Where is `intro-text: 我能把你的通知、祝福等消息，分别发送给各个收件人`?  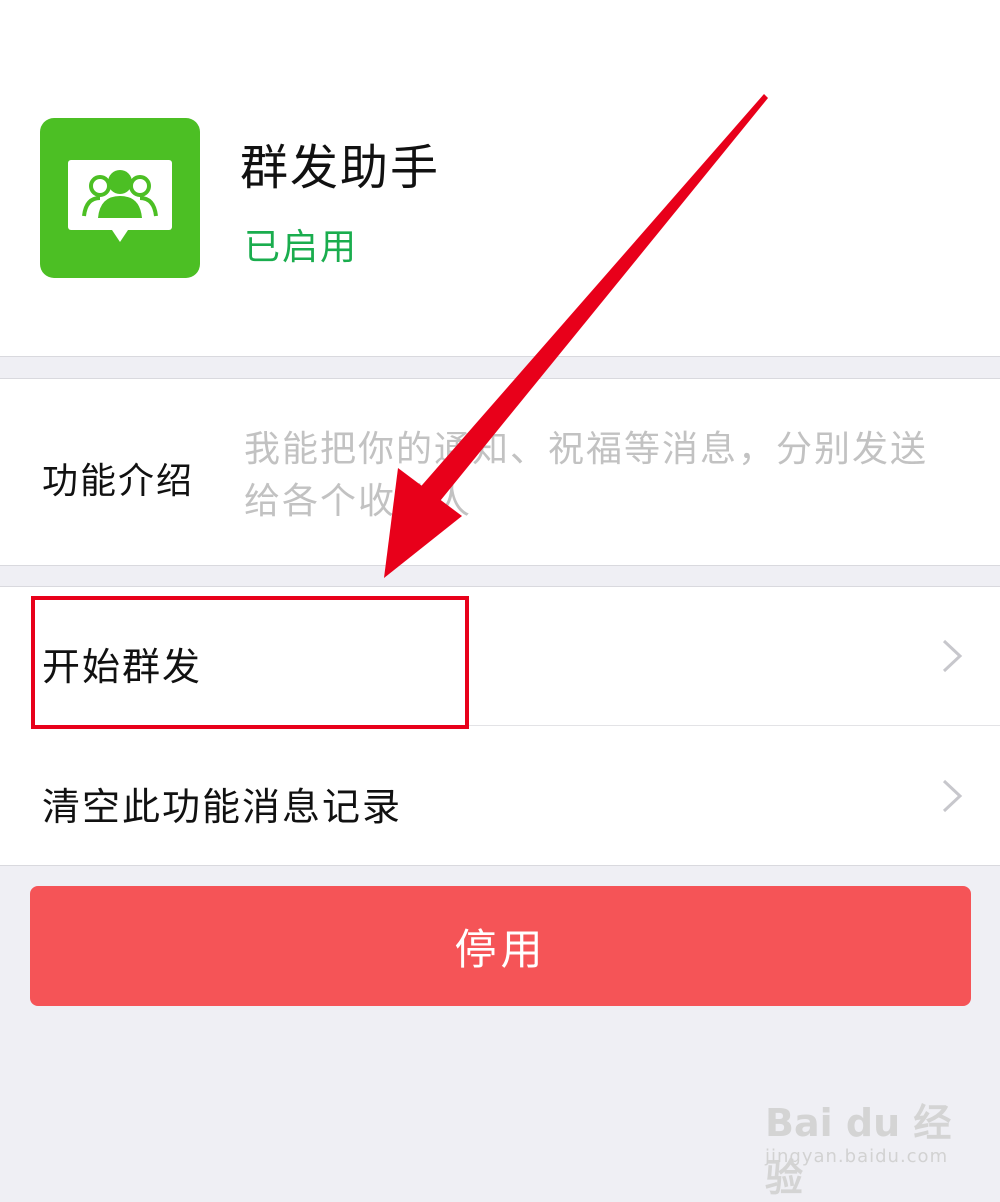
intro-text: 我能把你的通知、祝福等消息，分别发送给各个收件人 is located at coordinates (586, 475).